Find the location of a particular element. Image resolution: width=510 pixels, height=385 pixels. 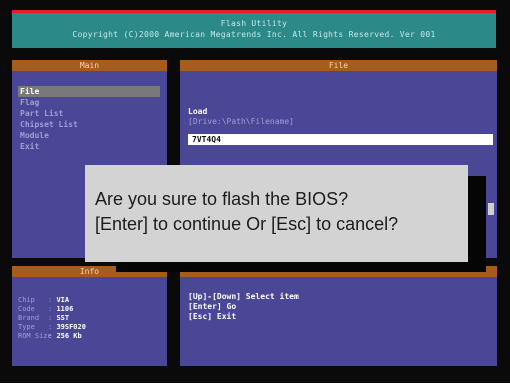

filename-input is located at coordinates (340, 139).